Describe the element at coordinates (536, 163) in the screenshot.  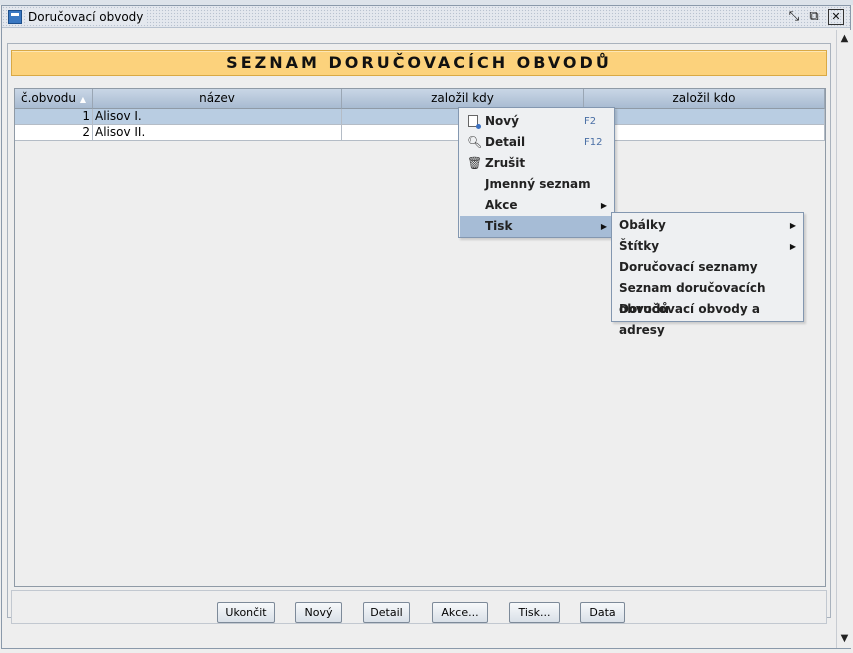
I see `menu-item-zrusit: 🗑︎ Zrušit` at that location.